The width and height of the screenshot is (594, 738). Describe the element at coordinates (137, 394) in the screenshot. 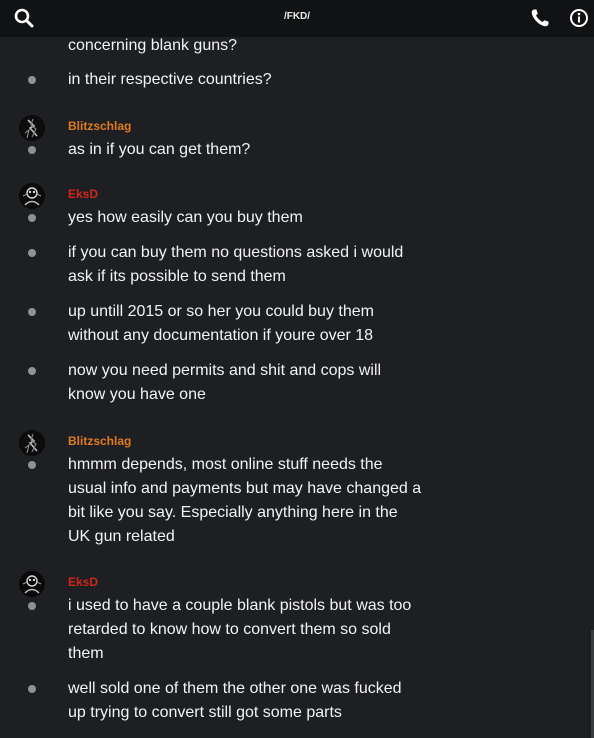

I see `message-text: know you have one` at that location.